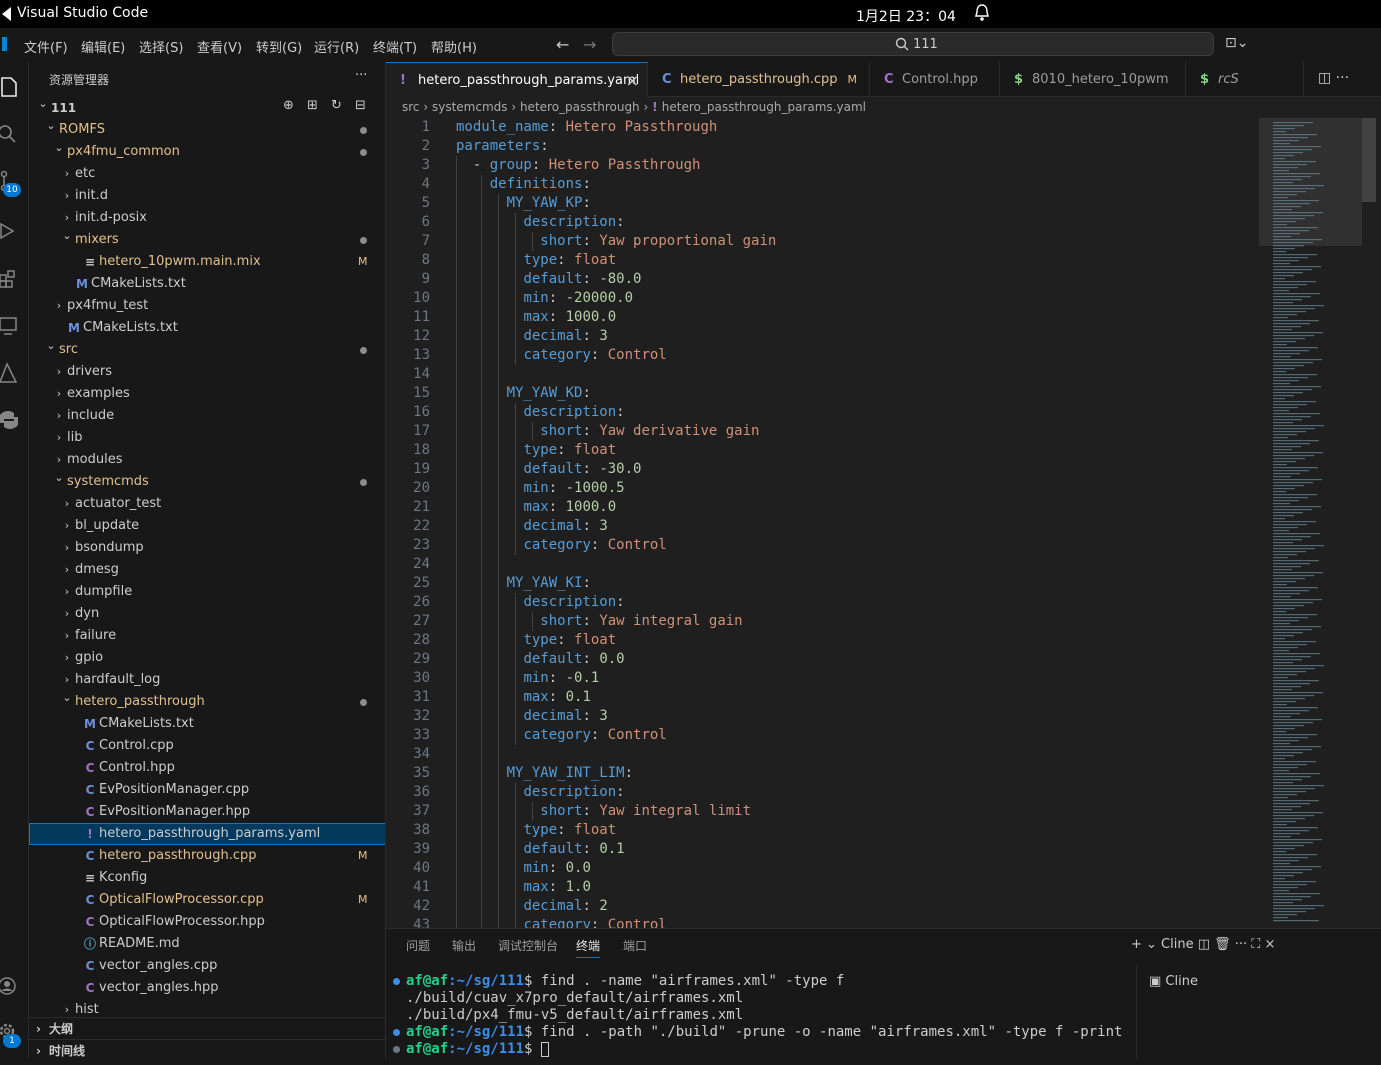 The image size is (1381, 1065). What do you see at coordinates (7, 14) in the screenshot?
I see `activities-icon` at bounding box center [7, 14].